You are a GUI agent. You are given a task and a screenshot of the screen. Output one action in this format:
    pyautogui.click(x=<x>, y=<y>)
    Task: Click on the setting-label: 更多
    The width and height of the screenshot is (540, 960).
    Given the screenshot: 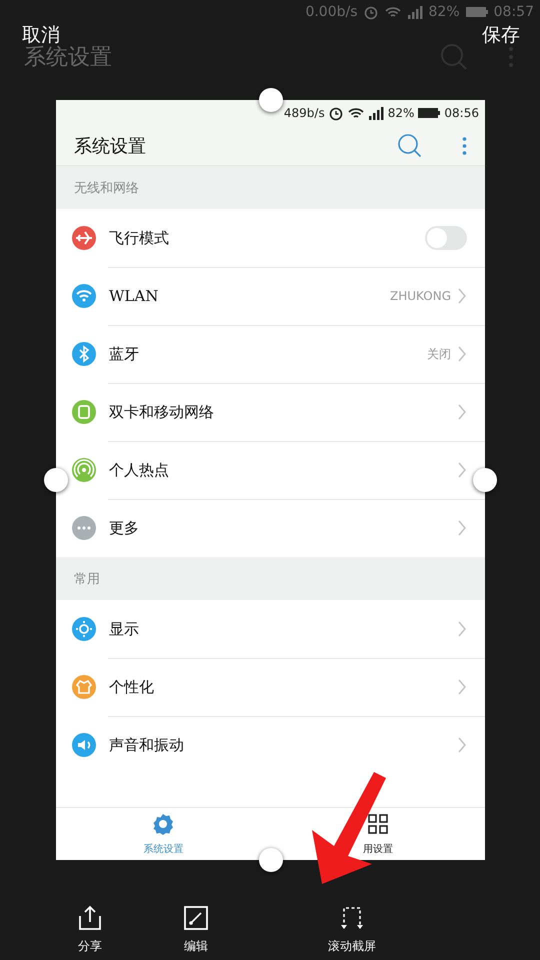 What is the action you would take?
    pyautogui.click(x=283, y=528)
    